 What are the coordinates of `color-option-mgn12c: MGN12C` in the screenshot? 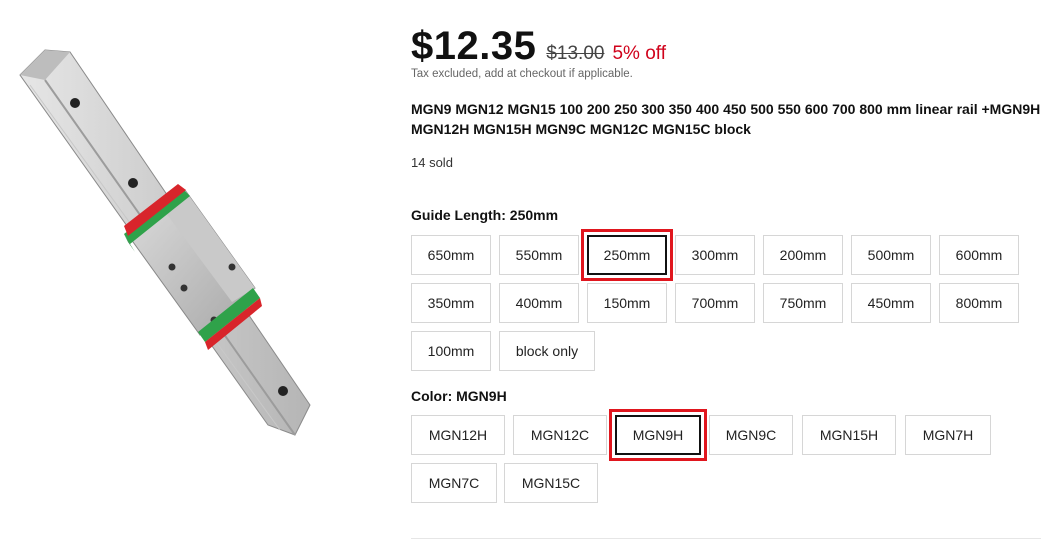 It's located at (560, 435).